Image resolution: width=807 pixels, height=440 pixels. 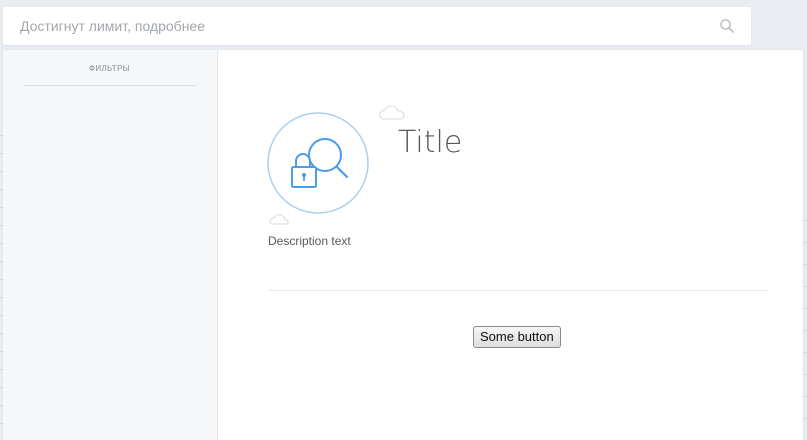 I want to click on sidebar-divider, so click(x=109, y=85).